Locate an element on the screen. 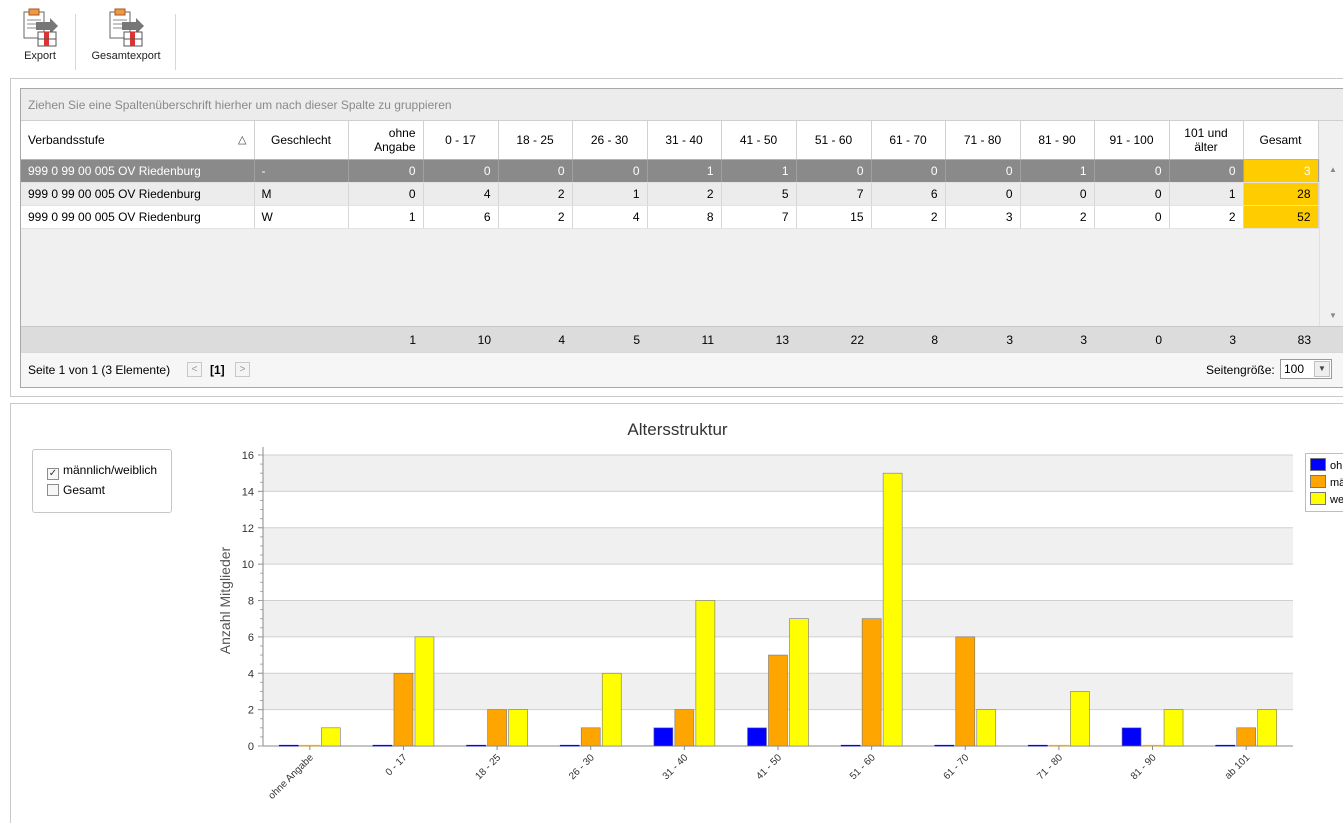  sort-ascending-icon: △ is located at coordinates (242, 139).